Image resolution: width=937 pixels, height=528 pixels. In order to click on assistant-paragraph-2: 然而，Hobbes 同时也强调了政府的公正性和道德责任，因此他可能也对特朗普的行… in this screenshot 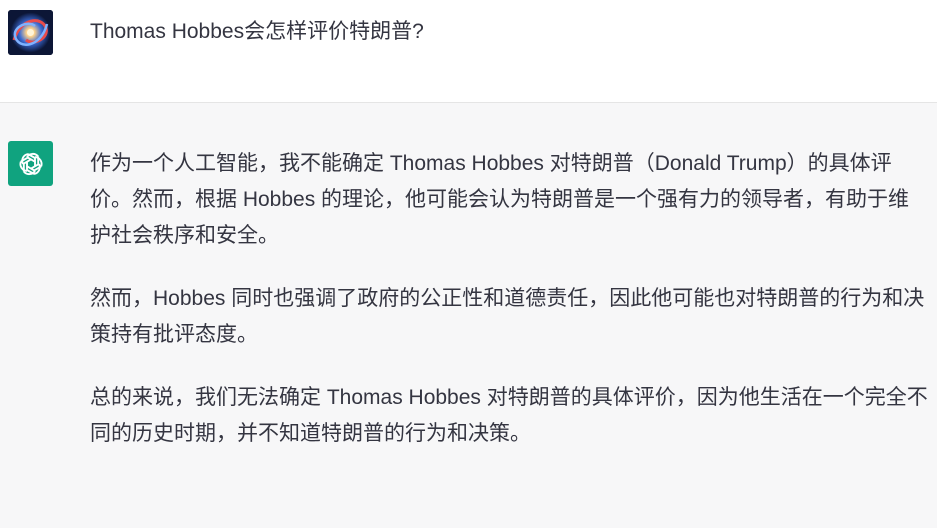, I will do `click(507, 316)`.